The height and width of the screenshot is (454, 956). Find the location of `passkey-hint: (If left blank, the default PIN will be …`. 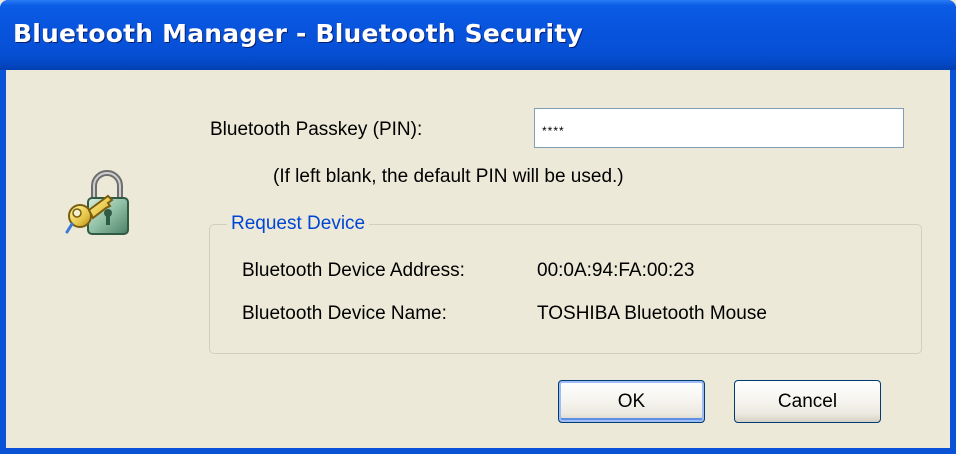

passkey-hint: (If left blank, the default PIN will be … is located at coordinates (448, 176).